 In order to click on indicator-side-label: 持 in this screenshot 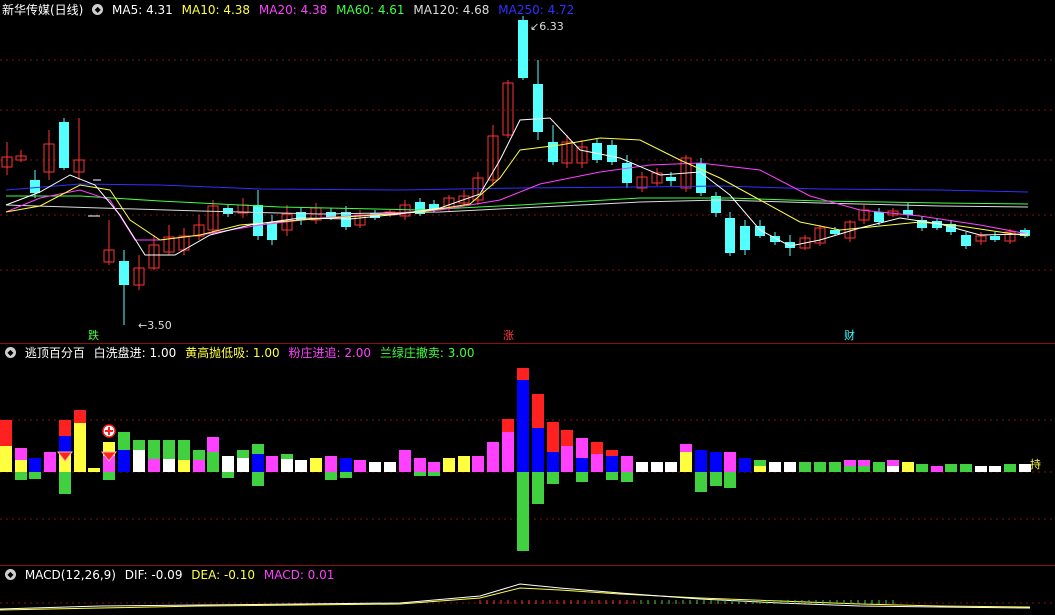, I will do `click(1035, 464)`.